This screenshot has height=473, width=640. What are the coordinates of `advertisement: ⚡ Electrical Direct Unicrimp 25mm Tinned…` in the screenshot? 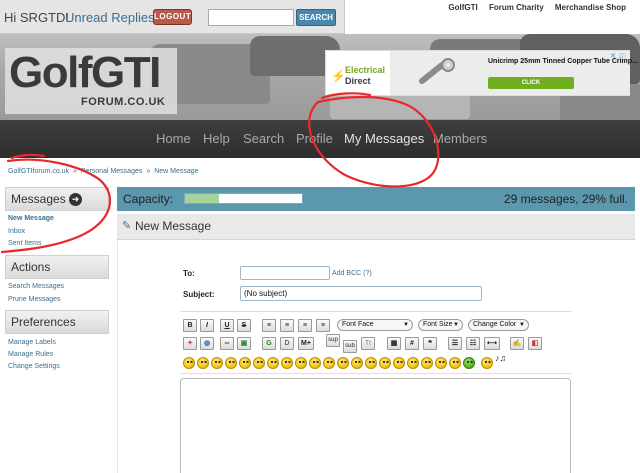 It's located at (481, 73).